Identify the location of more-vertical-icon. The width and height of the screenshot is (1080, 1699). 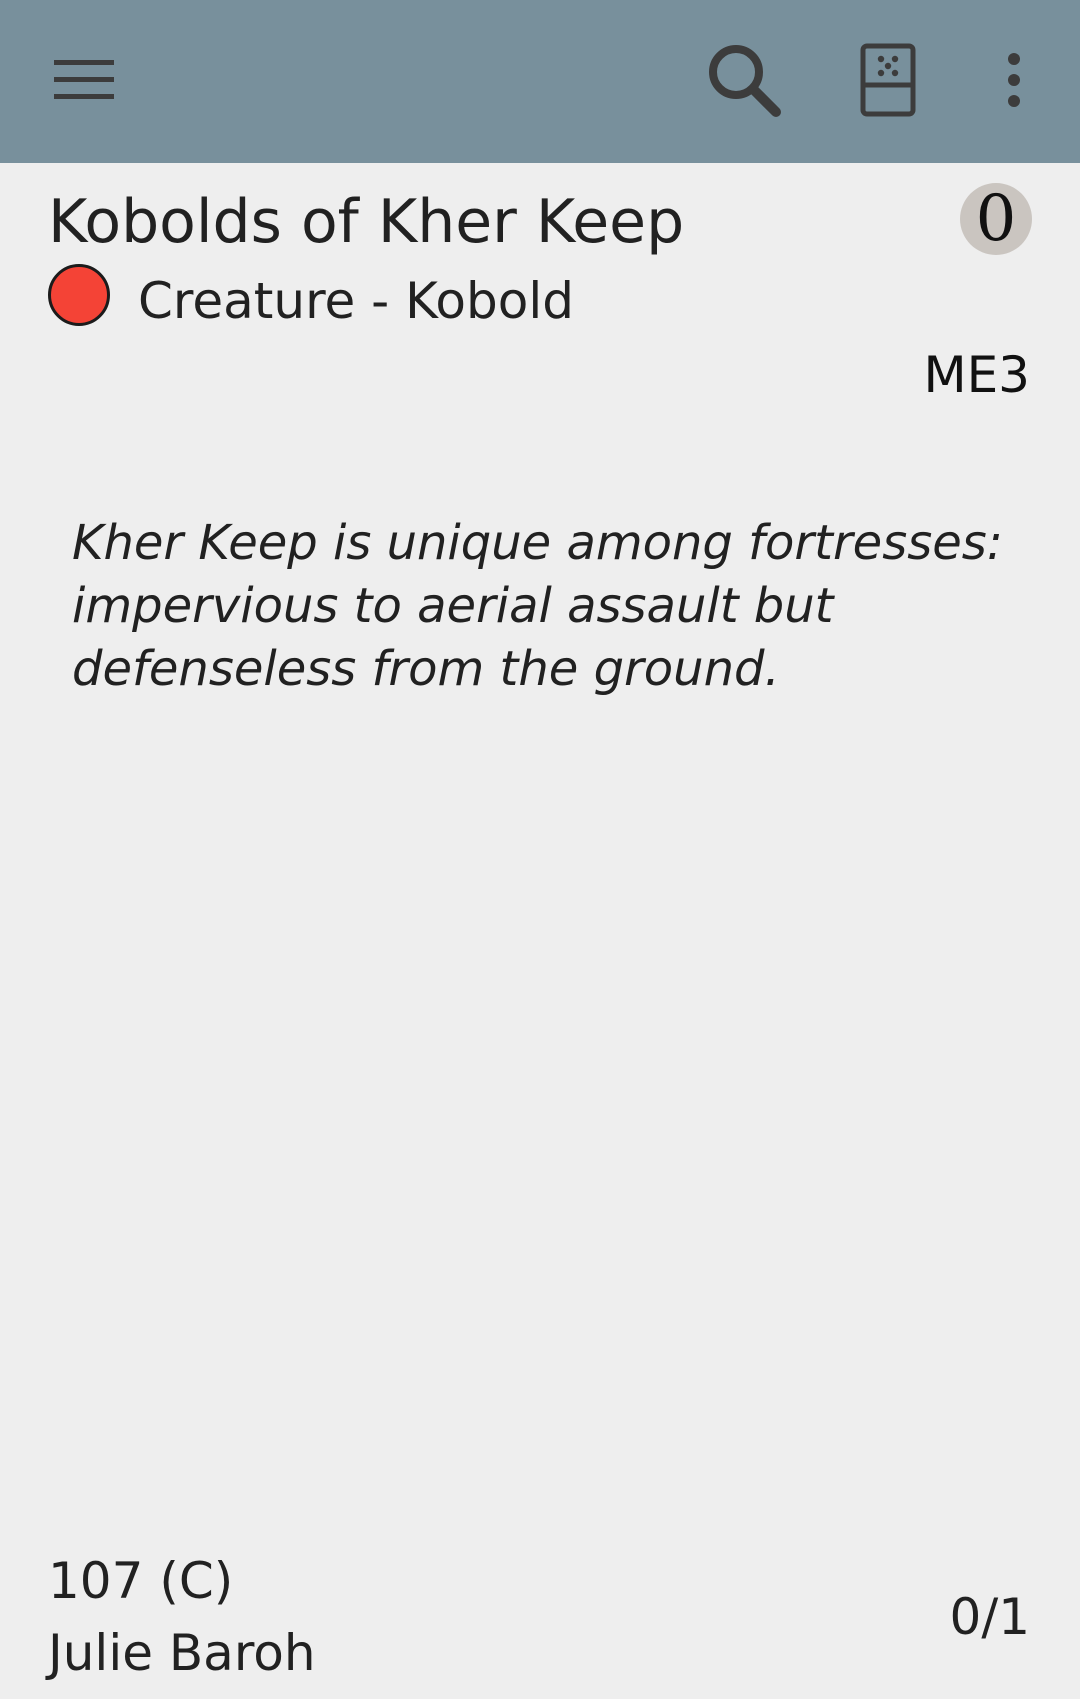
(1014, 80).